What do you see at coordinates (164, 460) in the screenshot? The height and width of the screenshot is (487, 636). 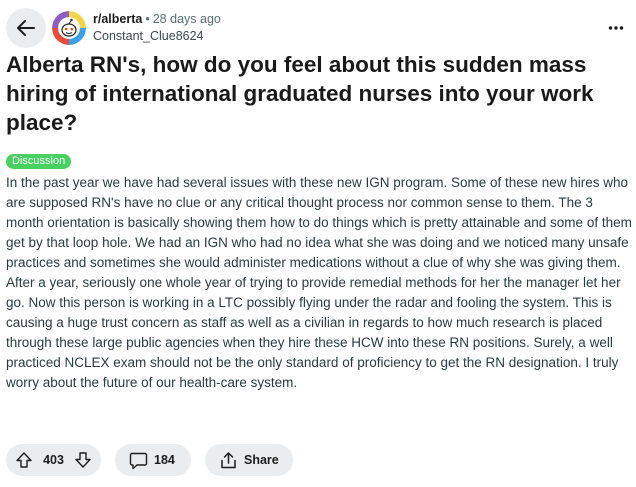 I see `comment-count: 184` at bounding box center [164, 460].